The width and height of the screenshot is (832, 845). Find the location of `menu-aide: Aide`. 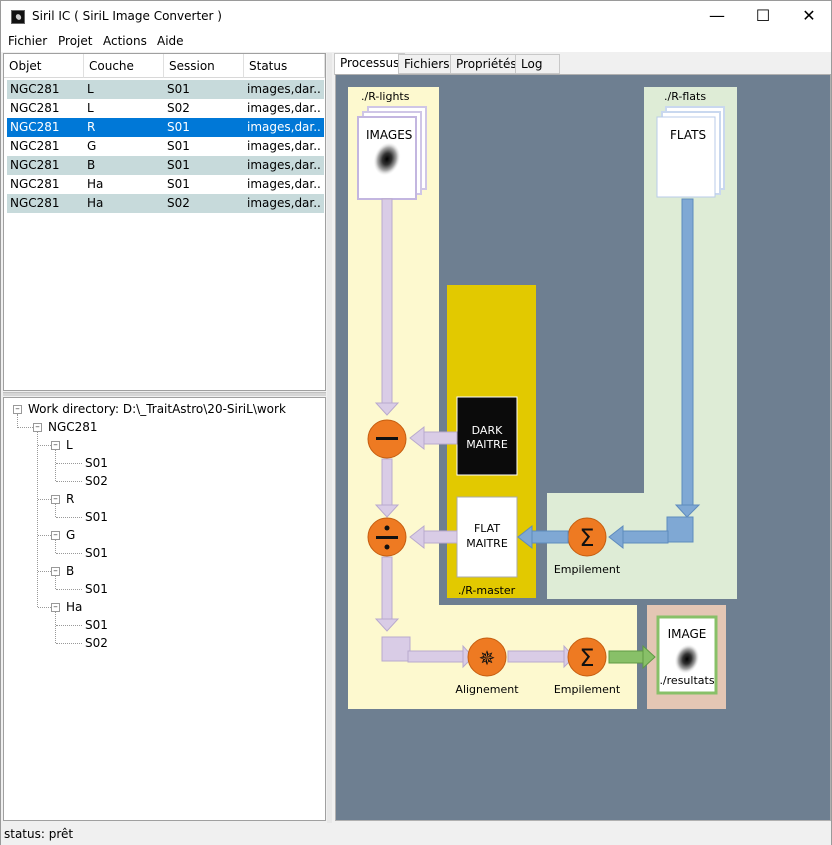

menu-aide: Aide is located at coordinates (170, 41).